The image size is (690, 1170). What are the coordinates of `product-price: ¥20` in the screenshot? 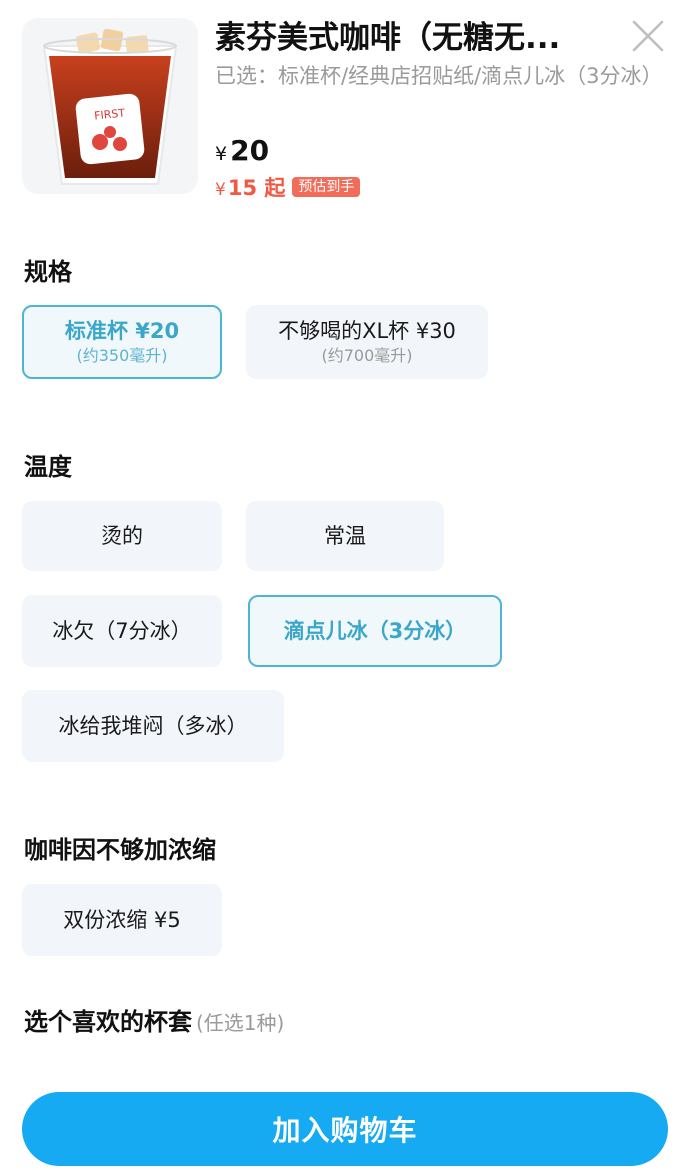 It's located at (242, 150).